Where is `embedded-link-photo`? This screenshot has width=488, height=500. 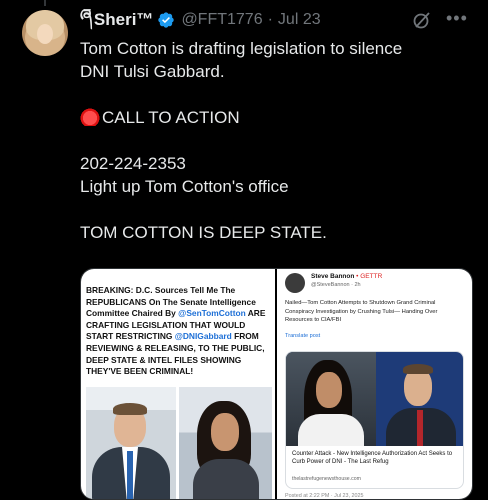
embedded-link-photo is located at coordinates (374, 399).